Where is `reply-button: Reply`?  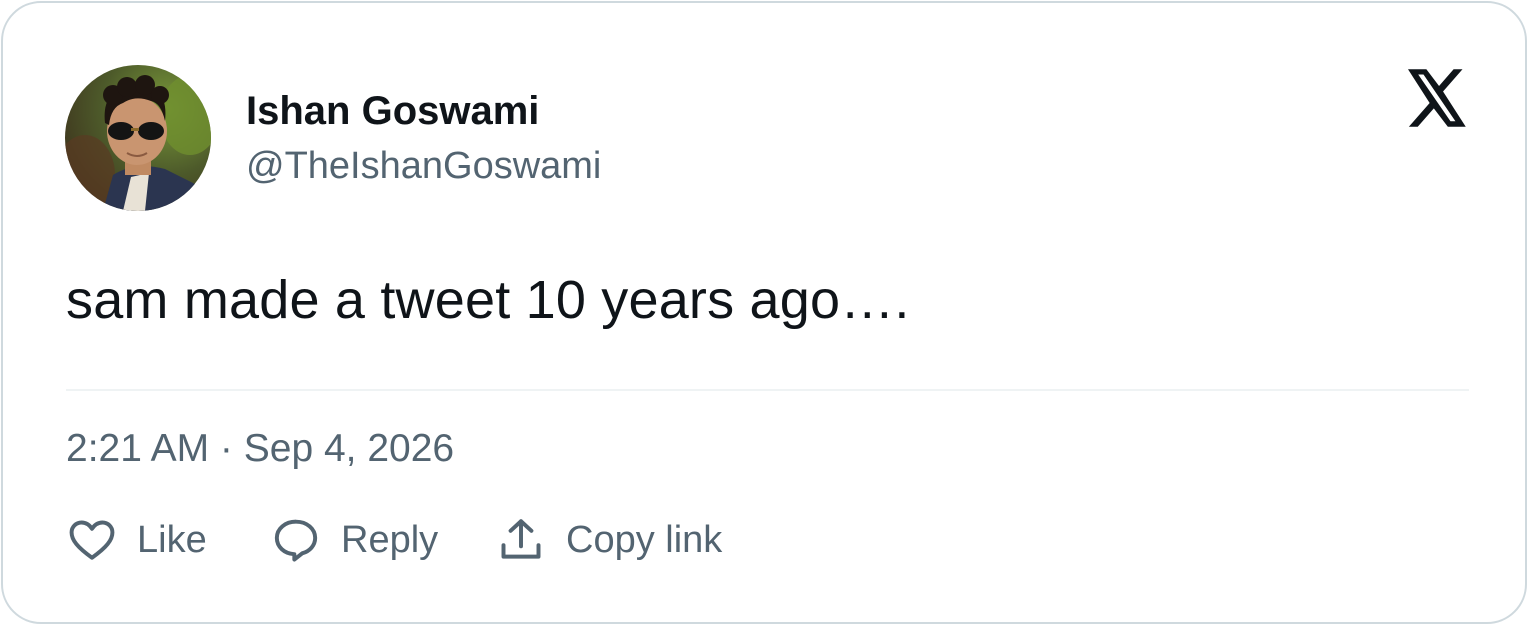 reply-button: Reply is located at coordinates (354, 540).